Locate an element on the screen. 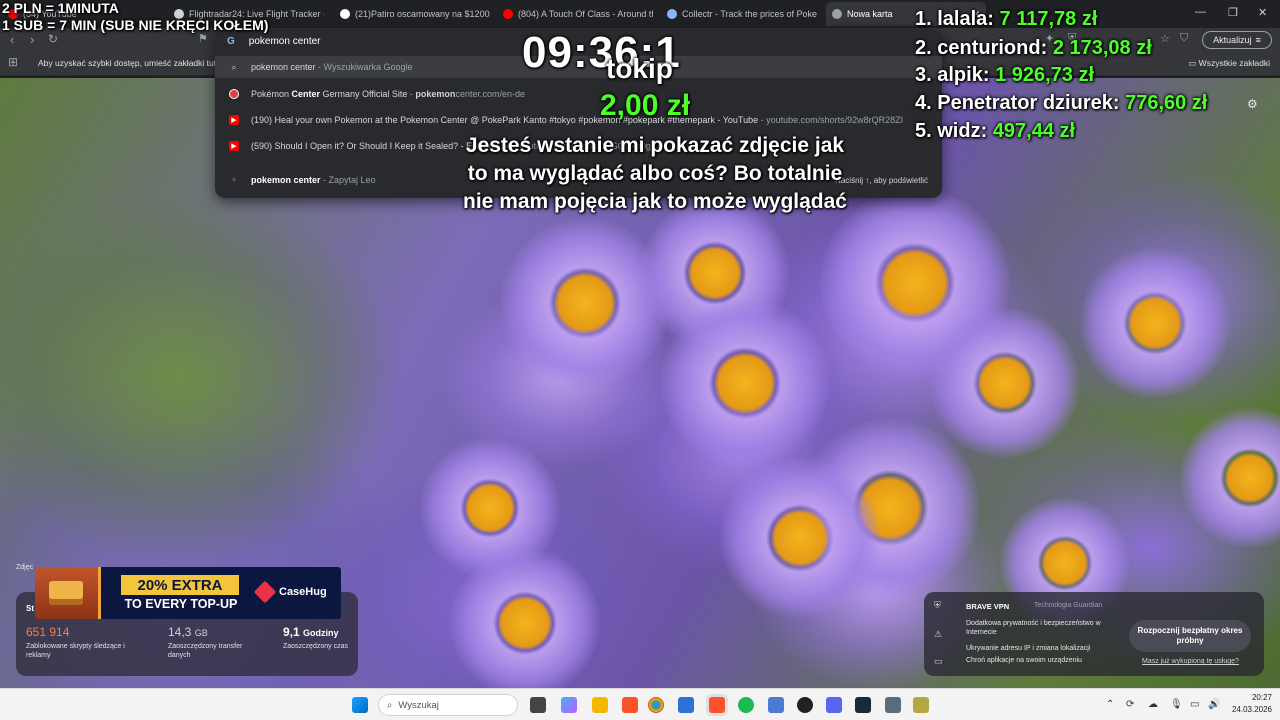  tab-youtube-2: (804) A Touch Of Class - Around the is located at coordinates (578, 14).